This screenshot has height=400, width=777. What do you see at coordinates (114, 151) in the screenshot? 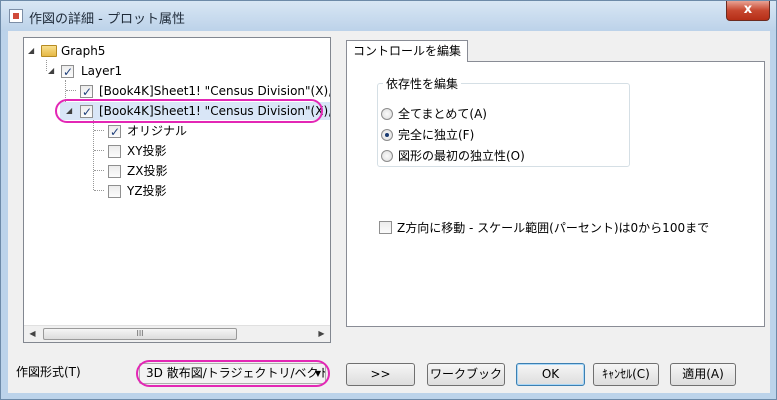
I see `xy-projection-checkbox` at bounding box center [114, 151].